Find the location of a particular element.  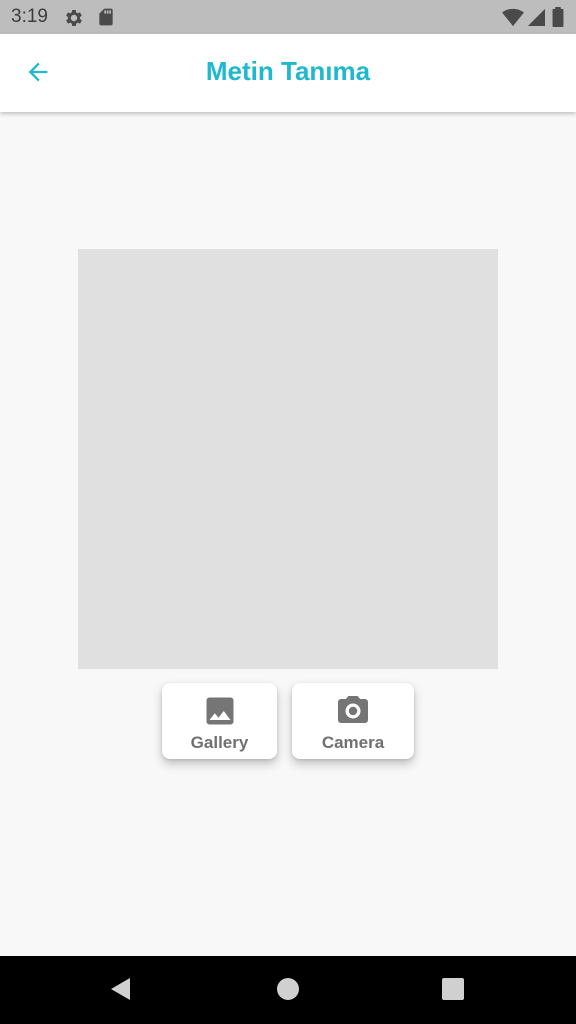

nav-home-button is located at coordinates (288, 991).